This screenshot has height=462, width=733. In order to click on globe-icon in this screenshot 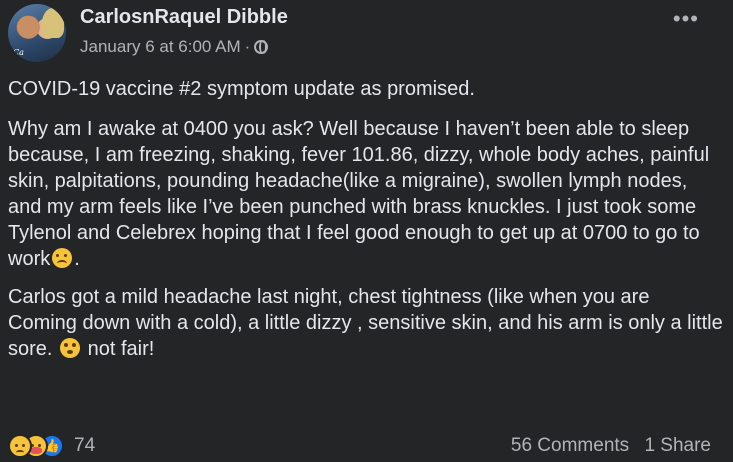, I will do `click(261, 47)`.